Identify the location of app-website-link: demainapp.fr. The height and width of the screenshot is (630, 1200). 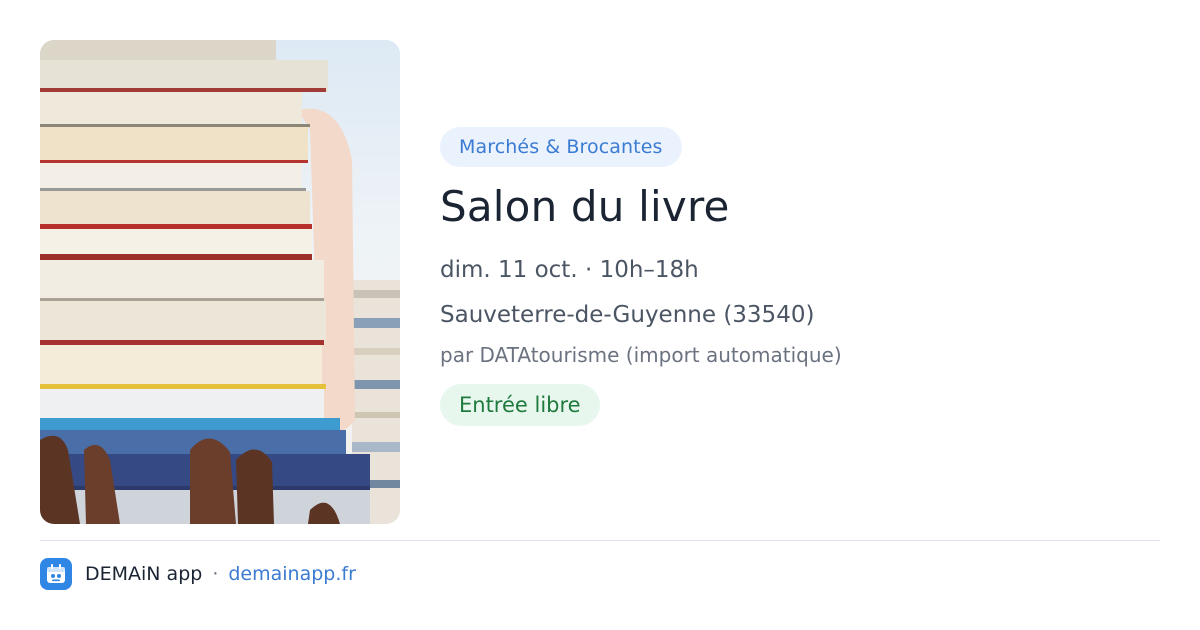
(292, 574).